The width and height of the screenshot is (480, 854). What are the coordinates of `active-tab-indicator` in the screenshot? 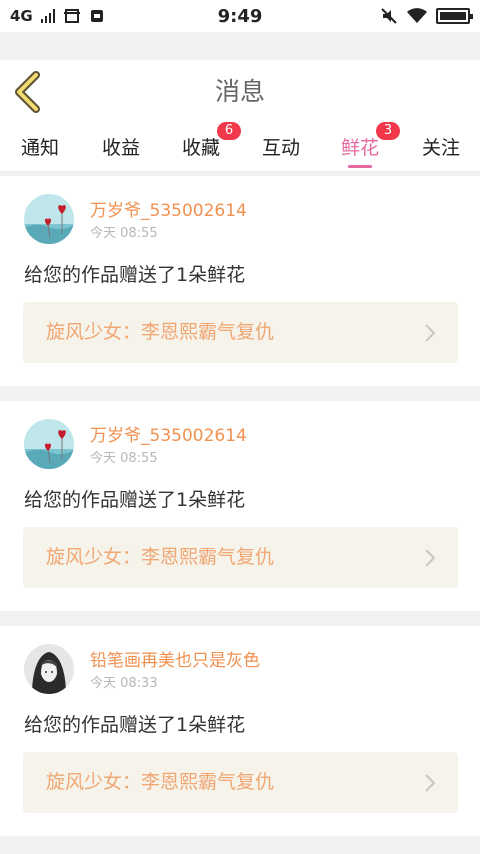 It's located at (360, 166).